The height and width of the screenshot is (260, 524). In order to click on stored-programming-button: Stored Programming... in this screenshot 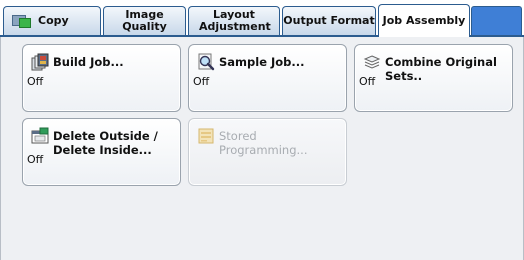, I will do `click(267, 152)`.